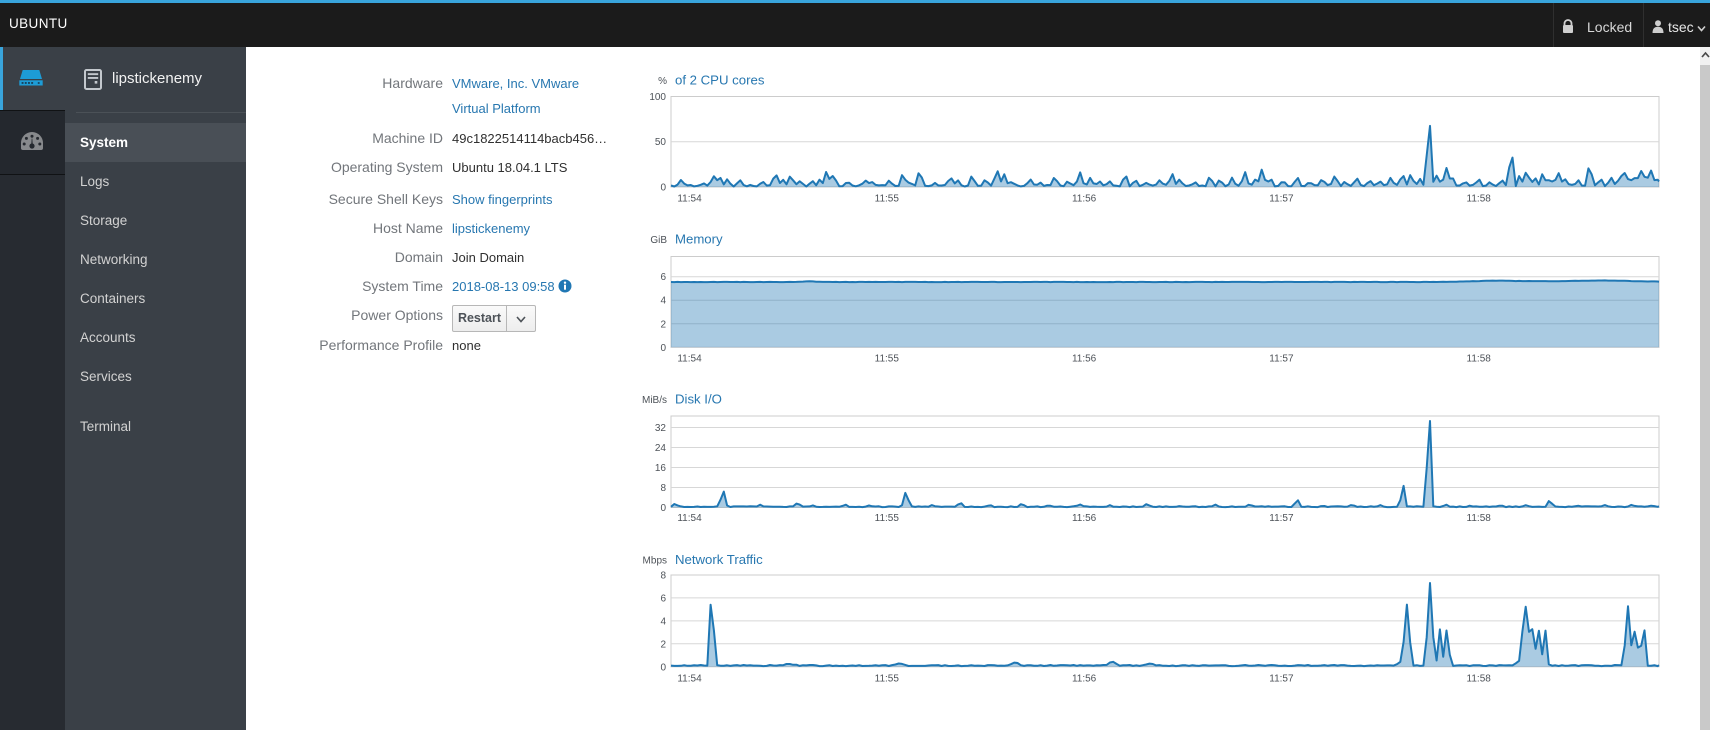  Describe the element at coordinates (699, 239) in the screenshot. I see `svg-text: Memory` at that location.